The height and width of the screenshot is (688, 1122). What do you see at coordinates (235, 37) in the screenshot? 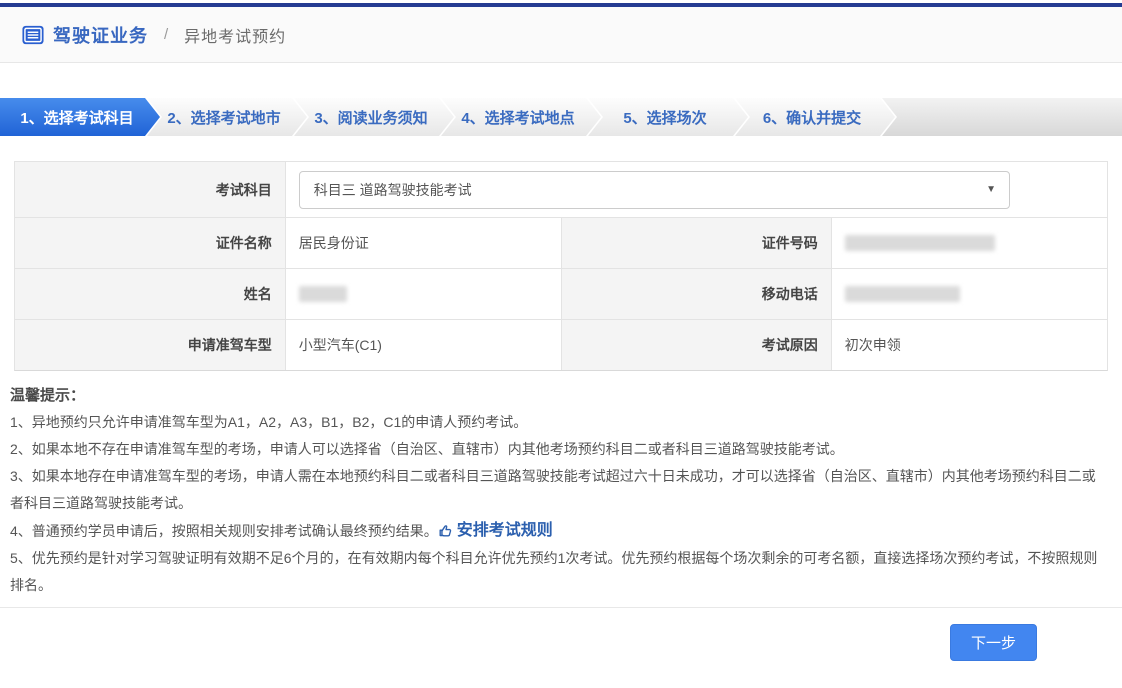
I see `current-page-title: 异地考试预约` at bounding box center [235, 37].